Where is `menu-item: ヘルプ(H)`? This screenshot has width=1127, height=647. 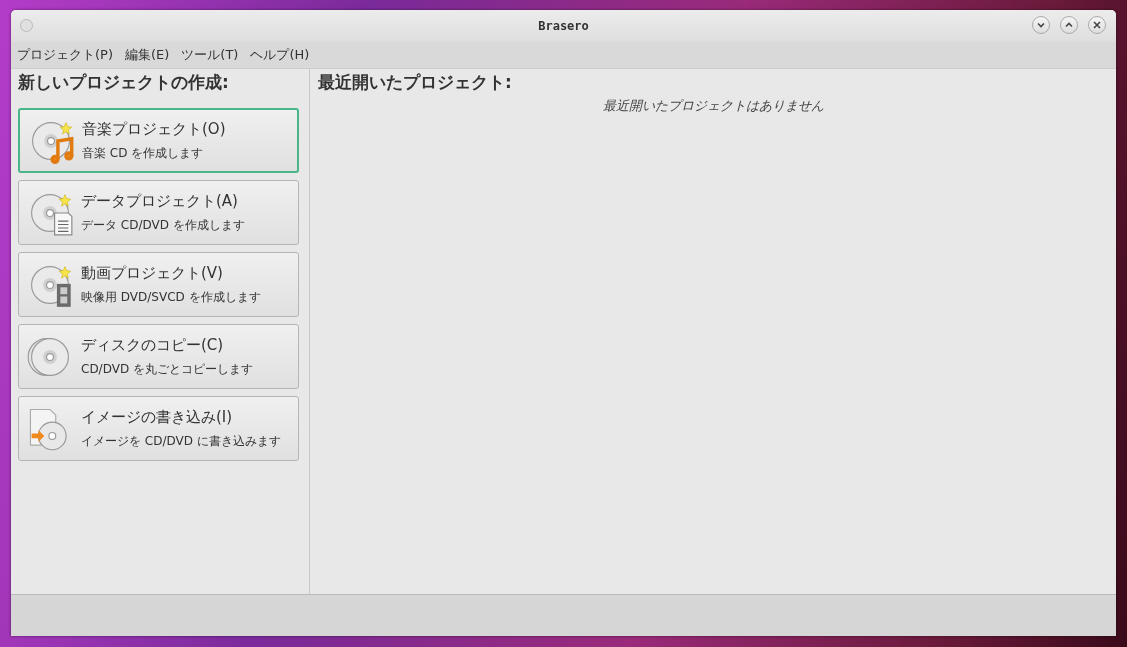 menu-item: ヘルプ(H) is located at coordinates (280, 55).